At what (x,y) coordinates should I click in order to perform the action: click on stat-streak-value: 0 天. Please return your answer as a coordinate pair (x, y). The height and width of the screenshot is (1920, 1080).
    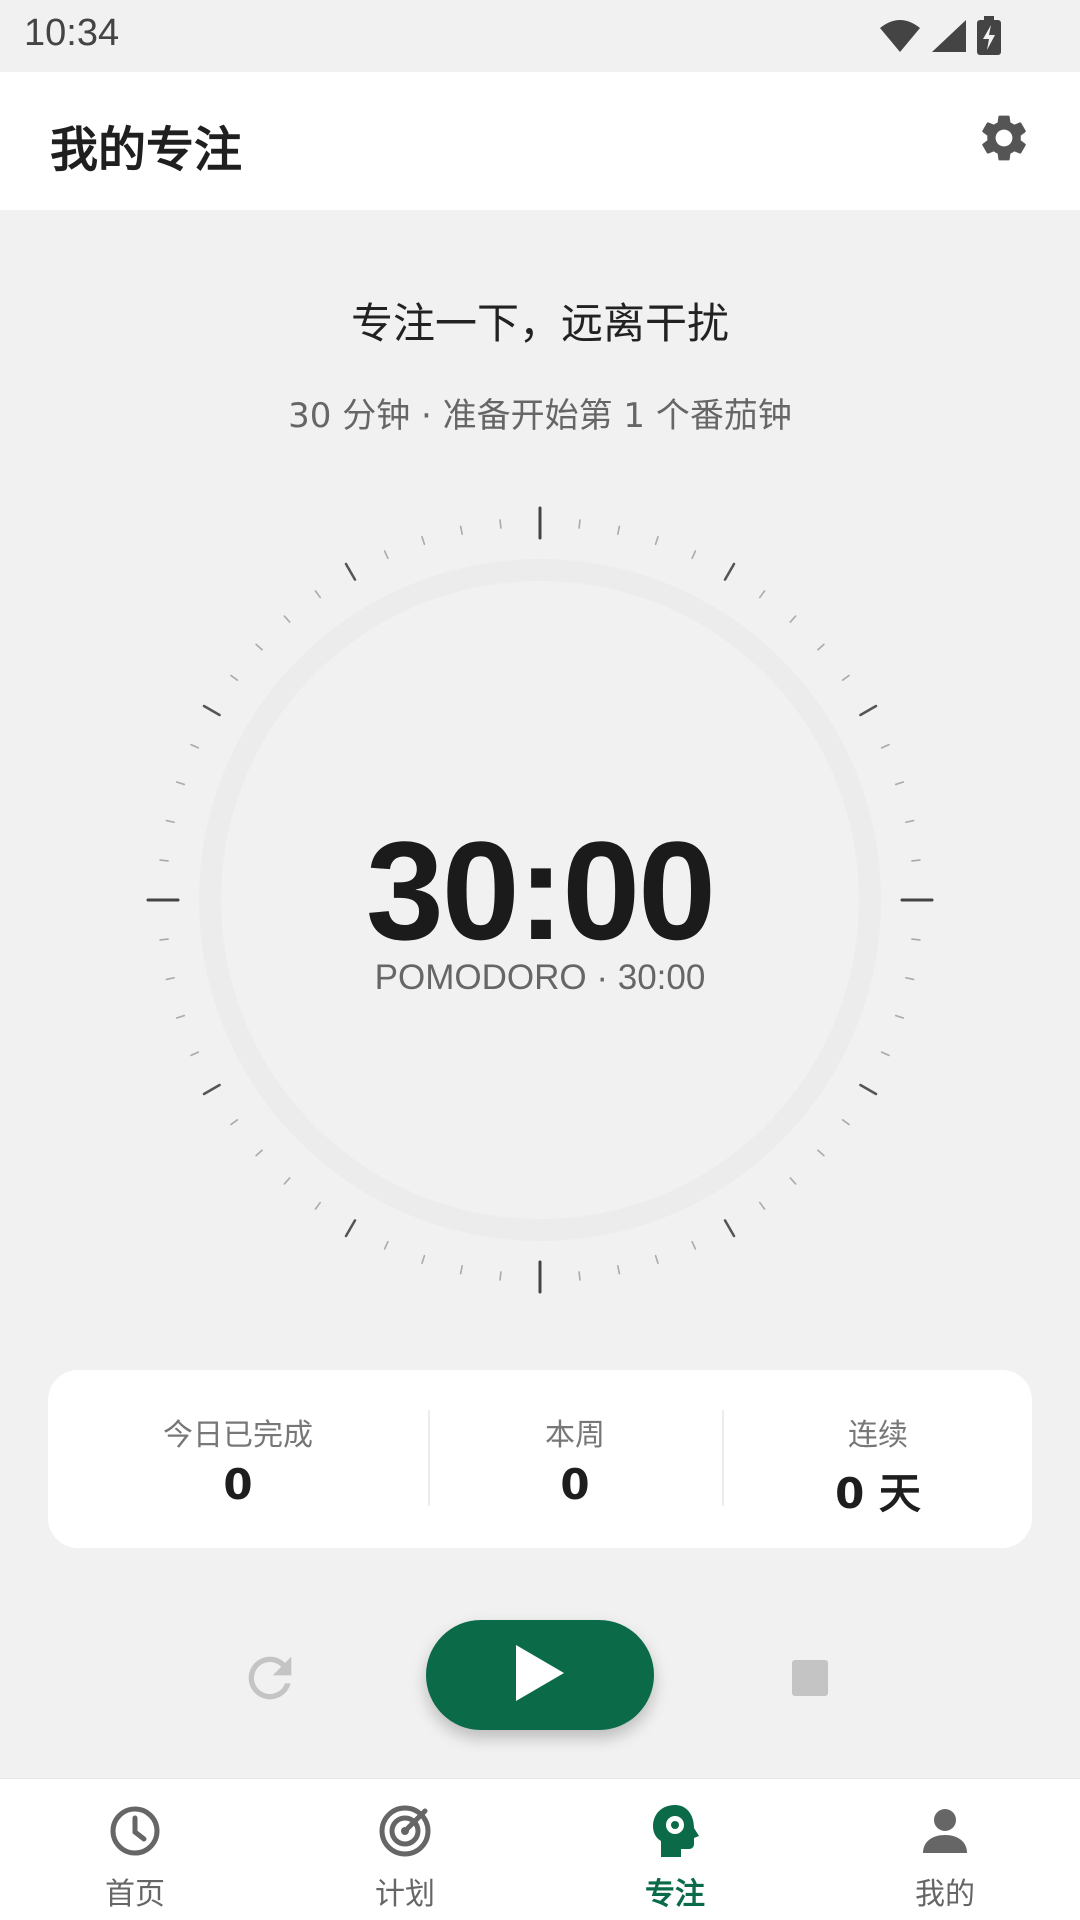
    Looking at the image, I should click on (878, 1493).